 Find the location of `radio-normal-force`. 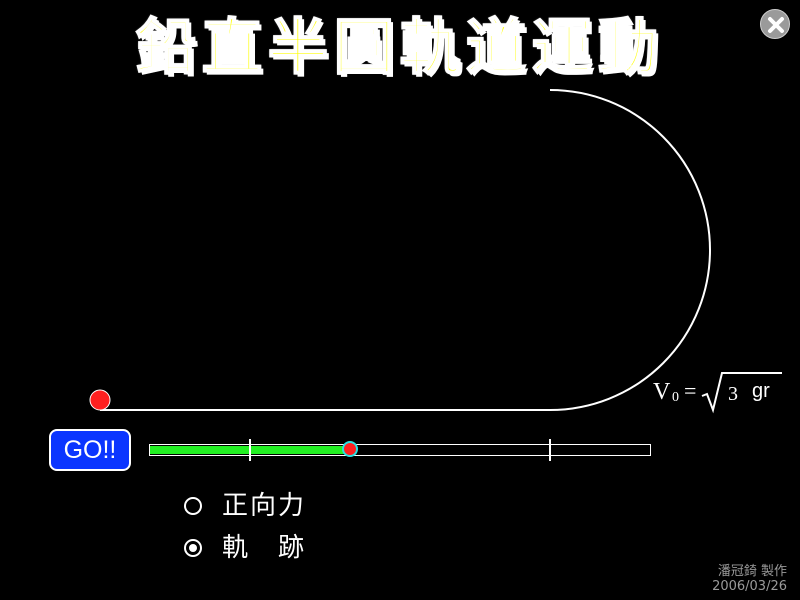

radio-normal-force is located at coordinates (193, 506).